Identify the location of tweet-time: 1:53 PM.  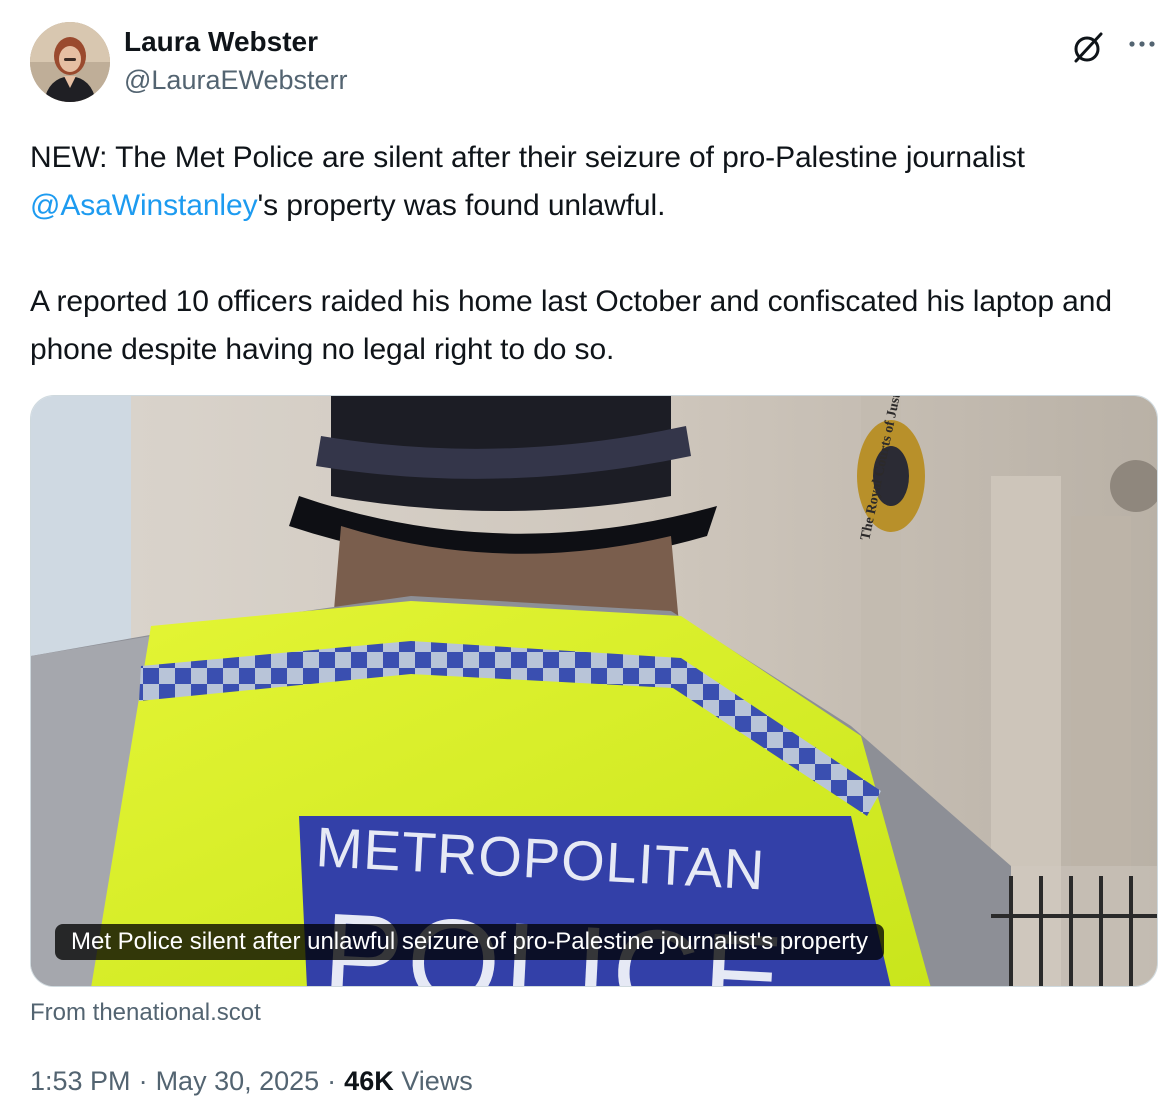
(80, 1081).